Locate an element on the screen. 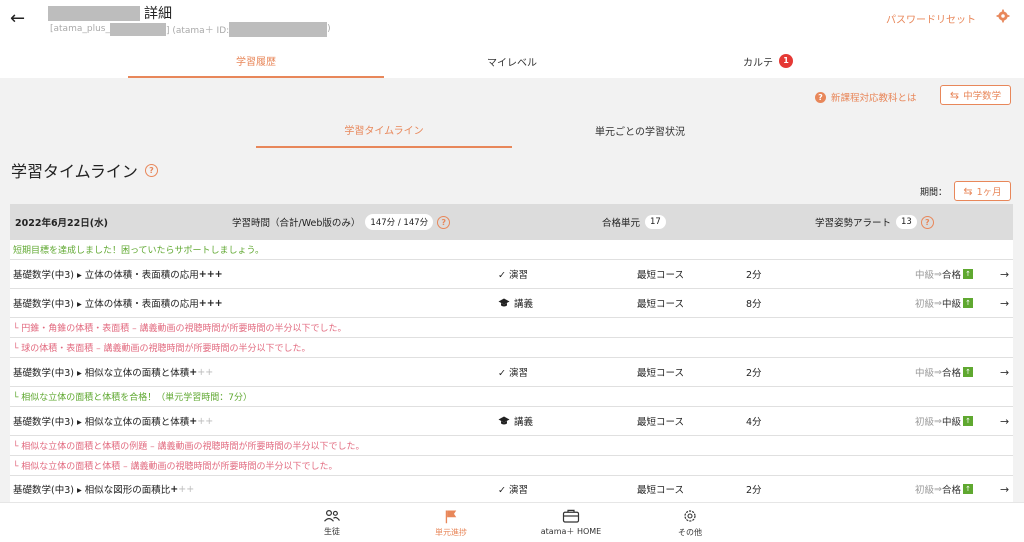 Image resolution: width=1024 pixels, height=542 pixels. nav-label: atama＋ HOME is located at coordinates (571, 531).